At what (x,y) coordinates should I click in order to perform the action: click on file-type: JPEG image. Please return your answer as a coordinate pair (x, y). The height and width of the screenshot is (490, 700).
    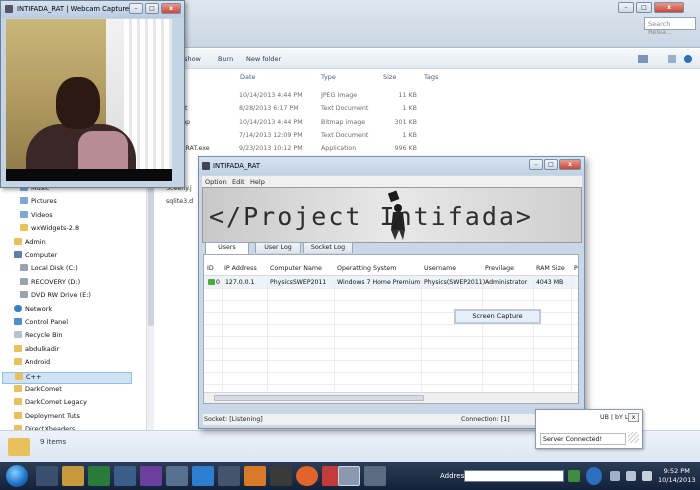
    Looking at the image, I should click on (339, 95).